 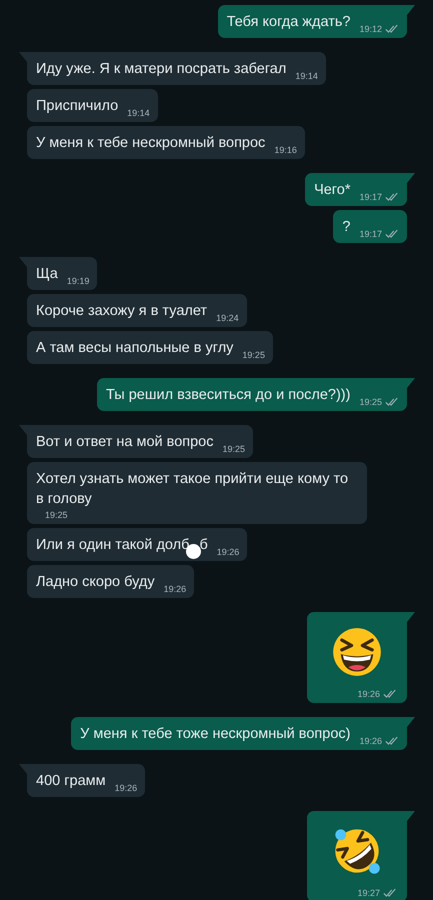 What do you see at coordinates (95, 582) in the screenshot?
I see `message-text: Ладно скоро буду` at bounding box center [95, 582].